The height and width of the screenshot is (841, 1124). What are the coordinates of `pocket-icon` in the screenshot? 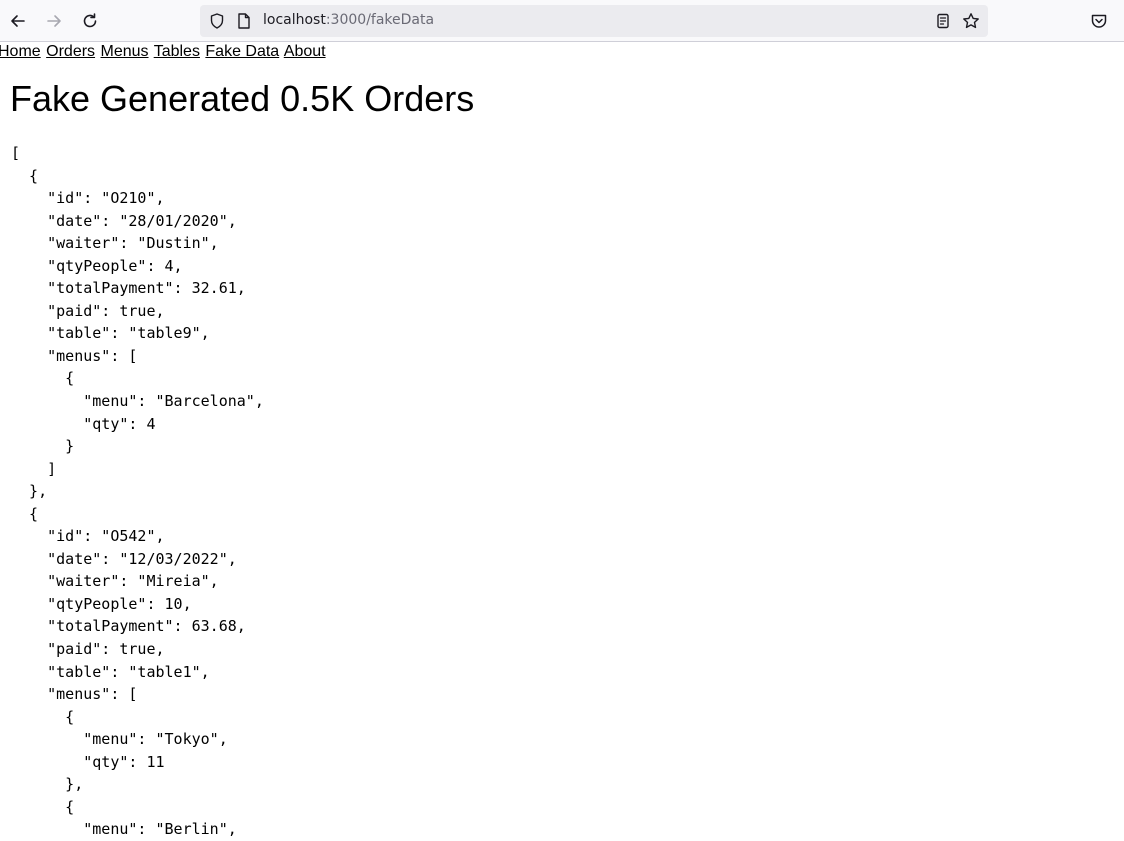 It's located at (1099, 21).